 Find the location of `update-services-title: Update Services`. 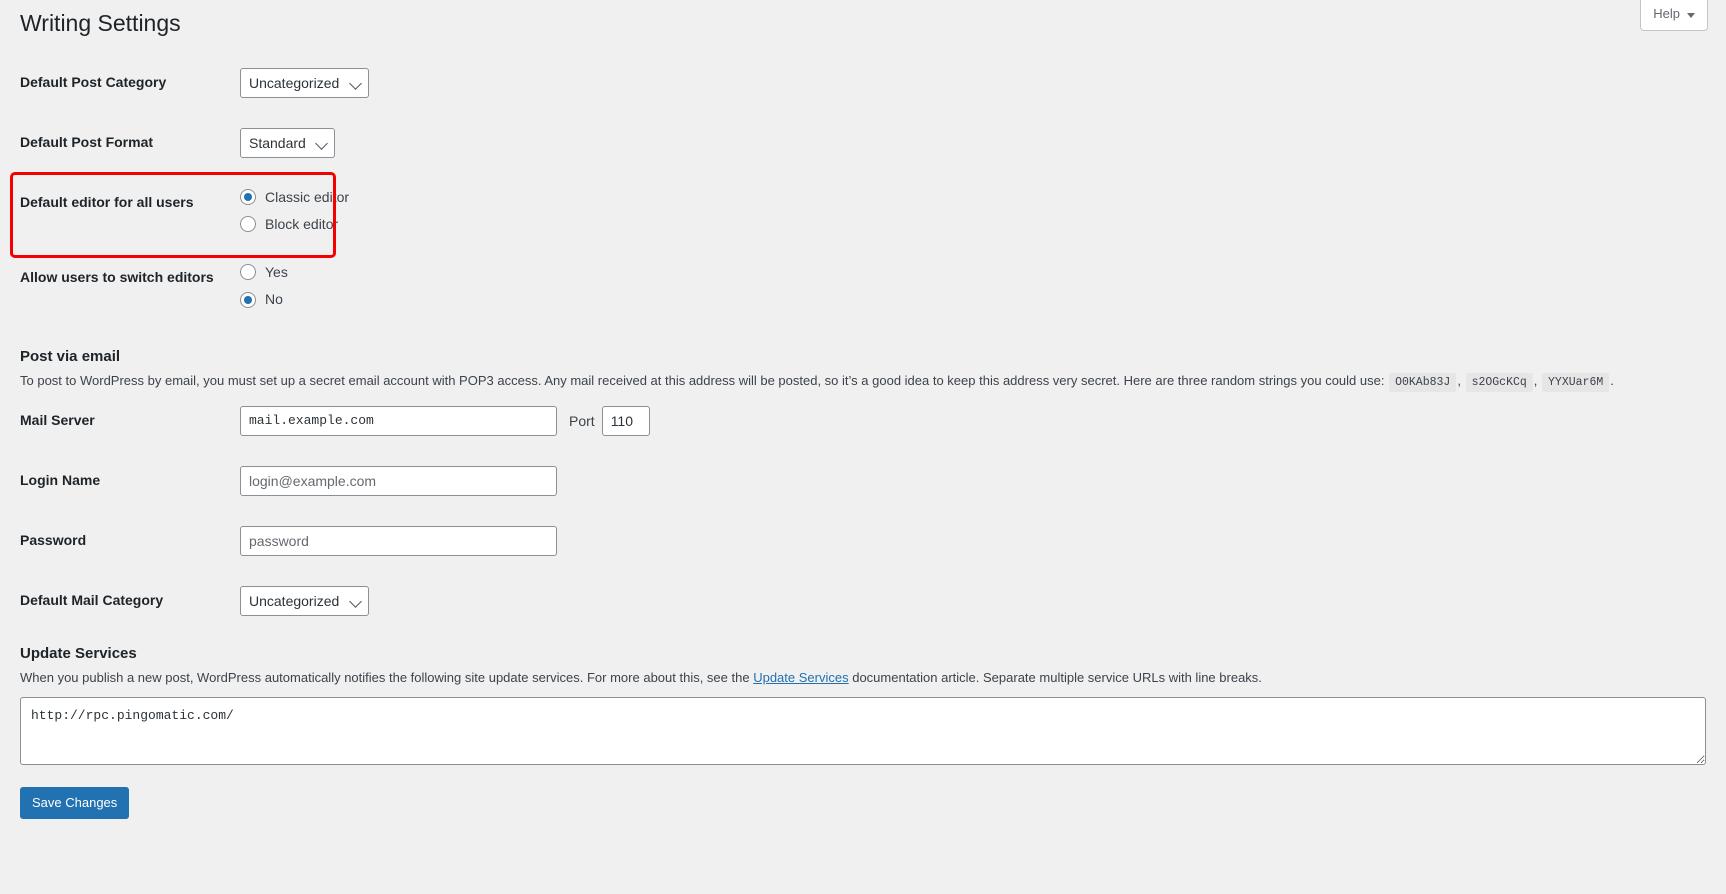

update-services-title: Update Services is located at coordinates (78, 653).